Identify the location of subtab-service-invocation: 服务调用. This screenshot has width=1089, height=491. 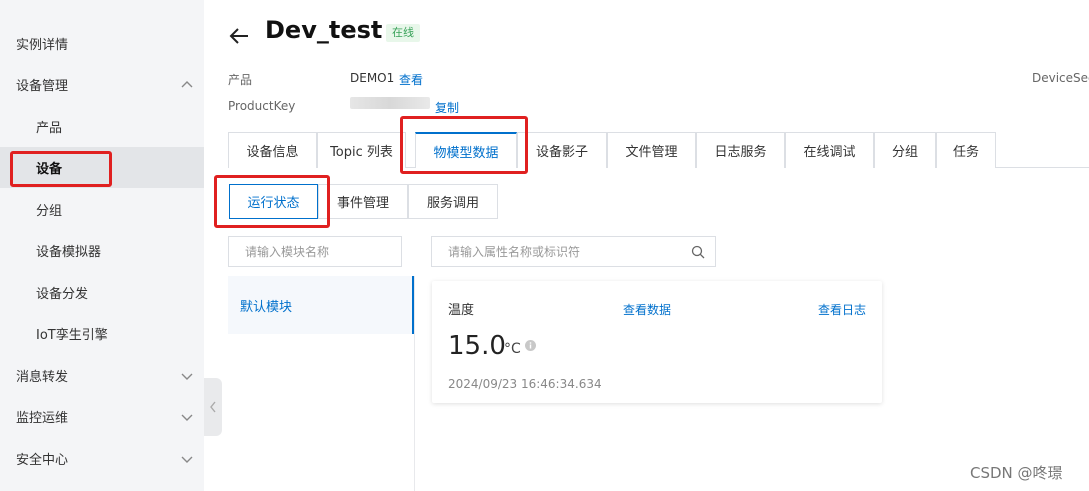
(453, 201).